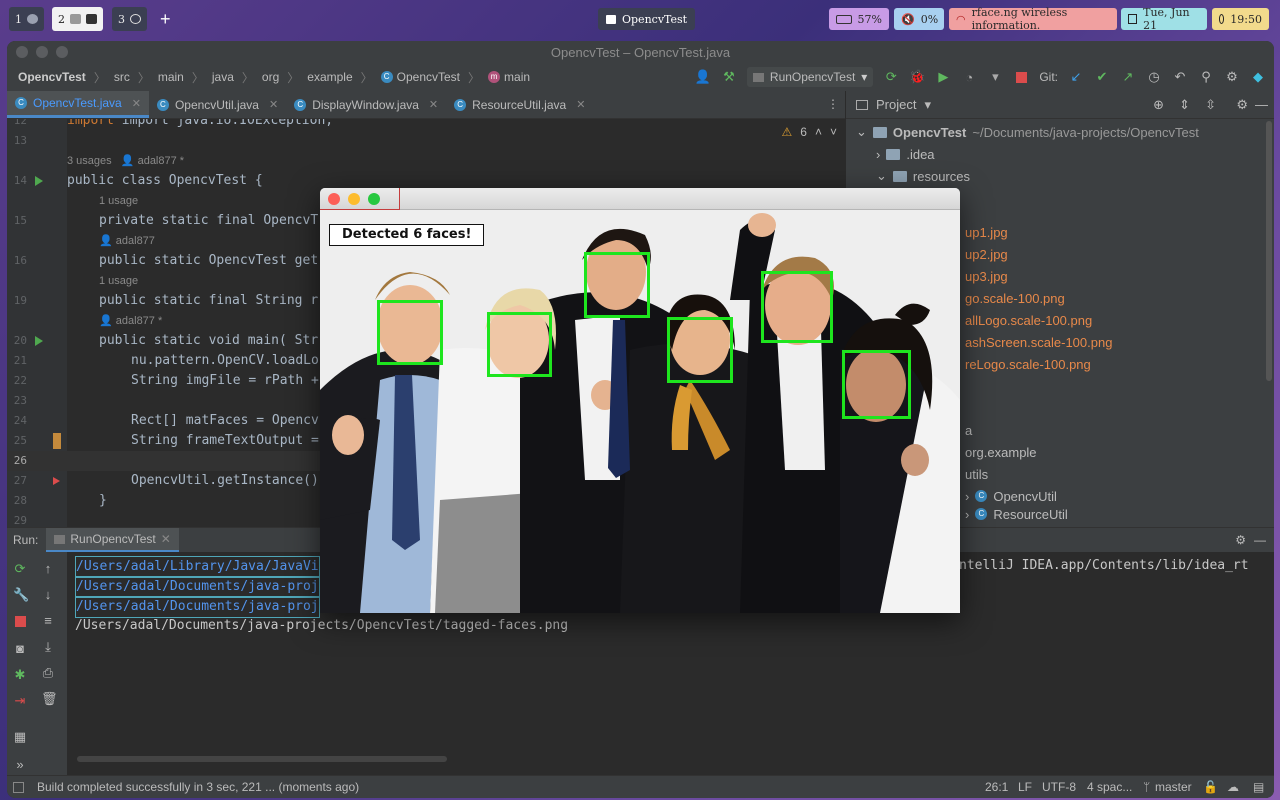 Image resolution: width=1280 pixels, height=800 pixels. What do you see at coordinates (833, 104) in the screenshot?
I see `tabs-more-icon: ⋮` at bounding box center [833, 104].